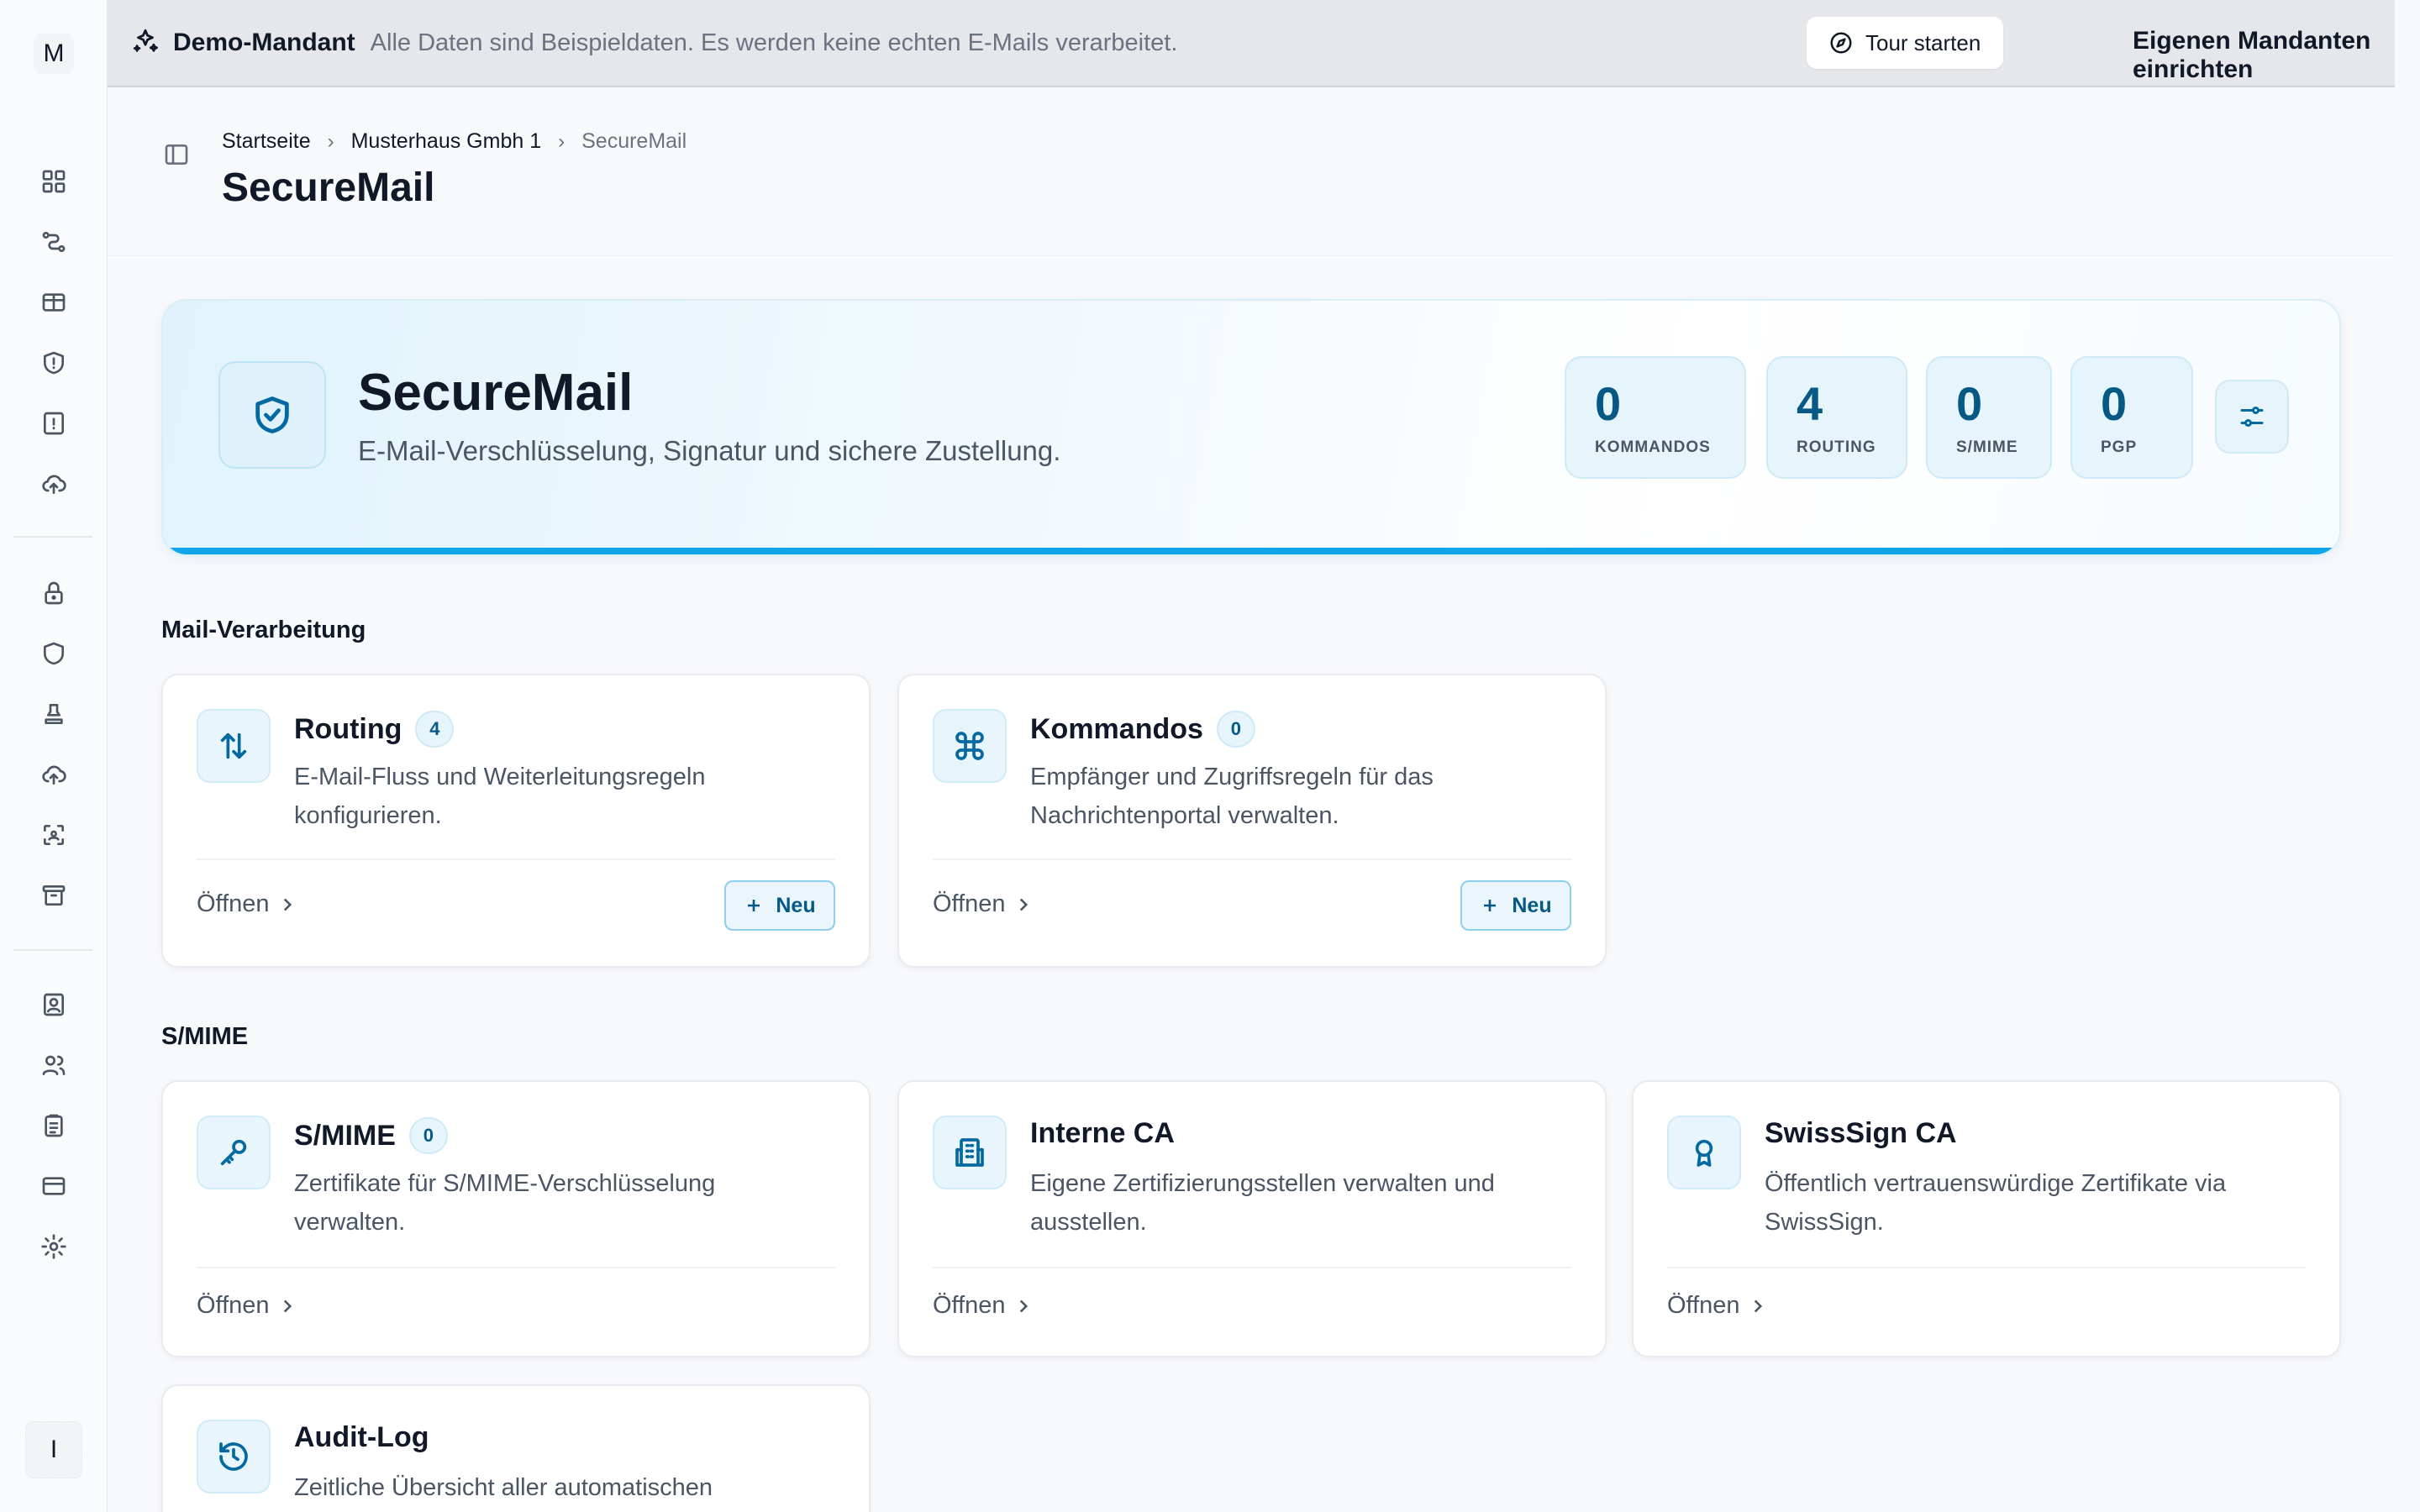  Describe the element at coordinates (1923, 42) in the screenshot. I see `tour-start-label: Tour starten` at that location.